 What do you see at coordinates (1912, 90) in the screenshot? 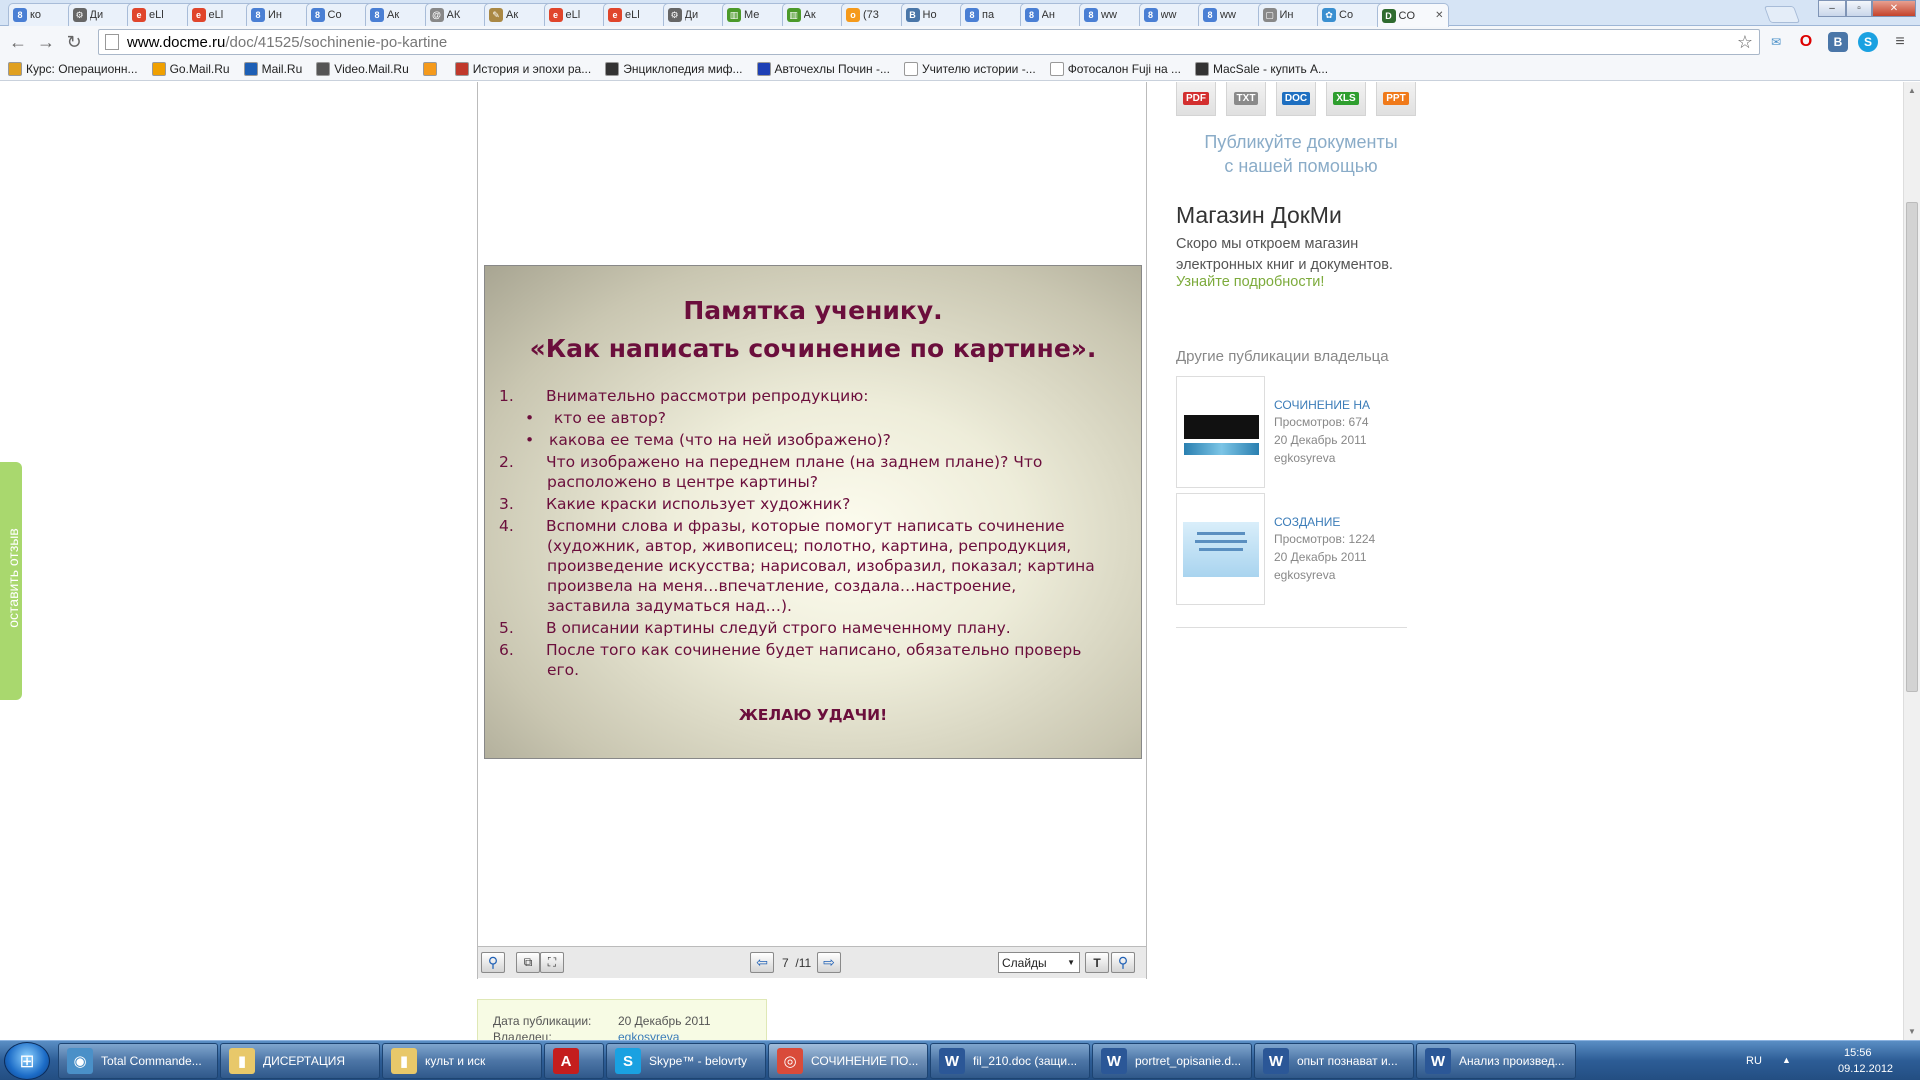
I see `scroll-up-icon: ▲` at bounding box center [1912, 90].